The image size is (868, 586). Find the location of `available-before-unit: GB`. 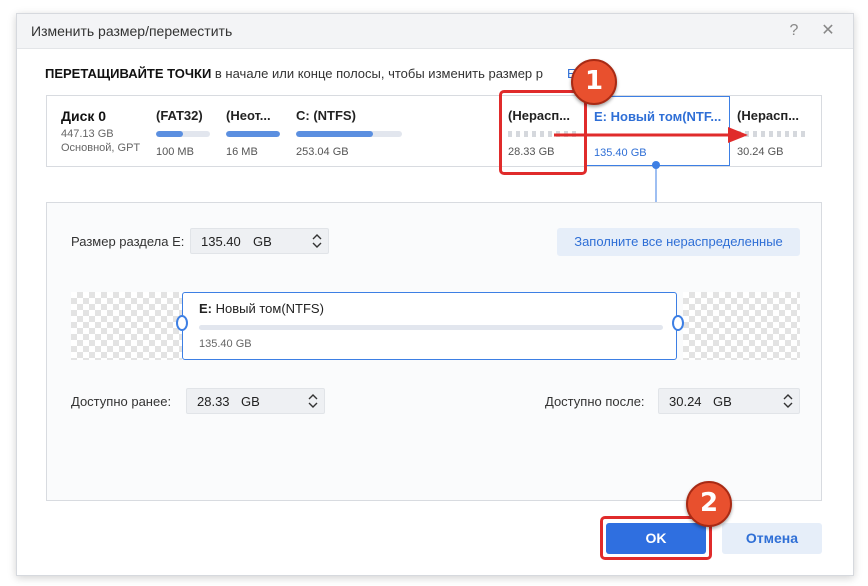

available-before-unit: GB is located at coordinates (250, 401).